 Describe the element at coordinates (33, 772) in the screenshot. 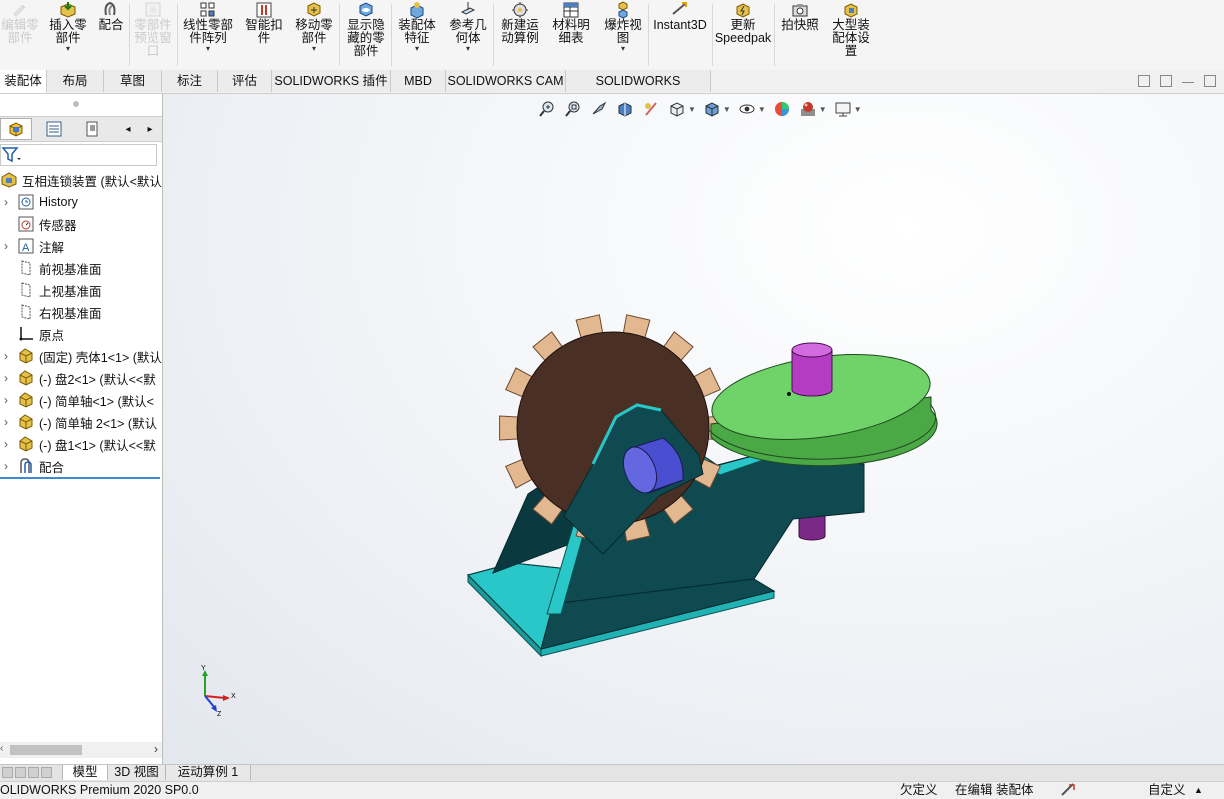

I see `next-tab-icon` at that location.